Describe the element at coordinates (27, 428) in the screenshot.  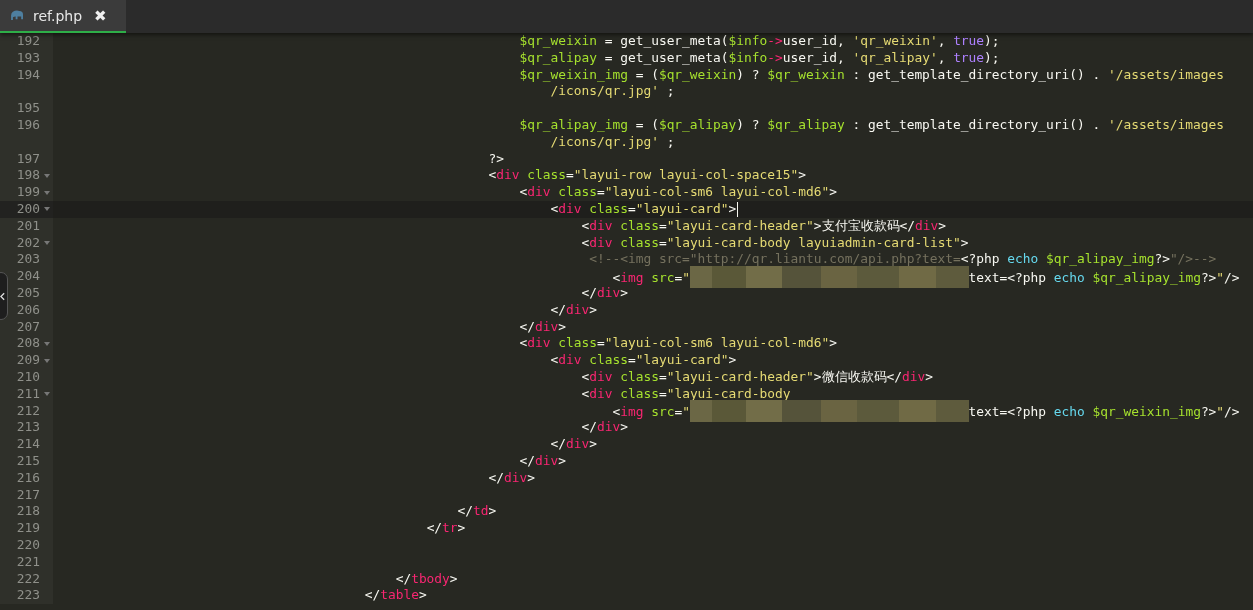
I see `line-number: 213` at that location.